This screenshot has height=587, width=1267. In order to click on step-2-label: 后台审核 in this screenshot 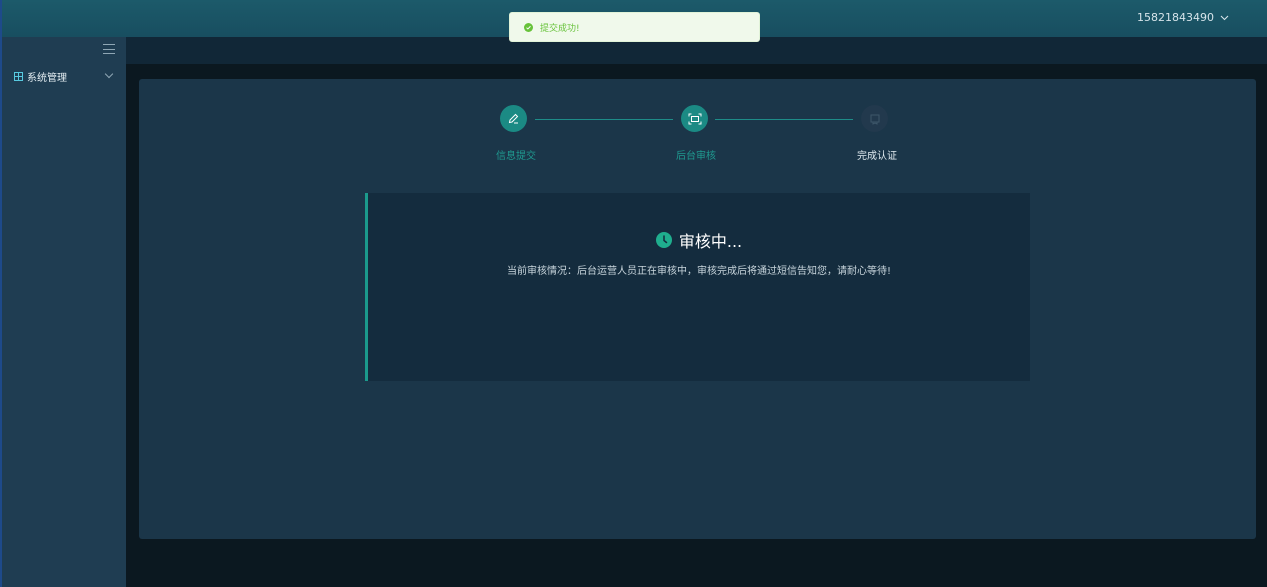, I will do `click(696, 156)`.